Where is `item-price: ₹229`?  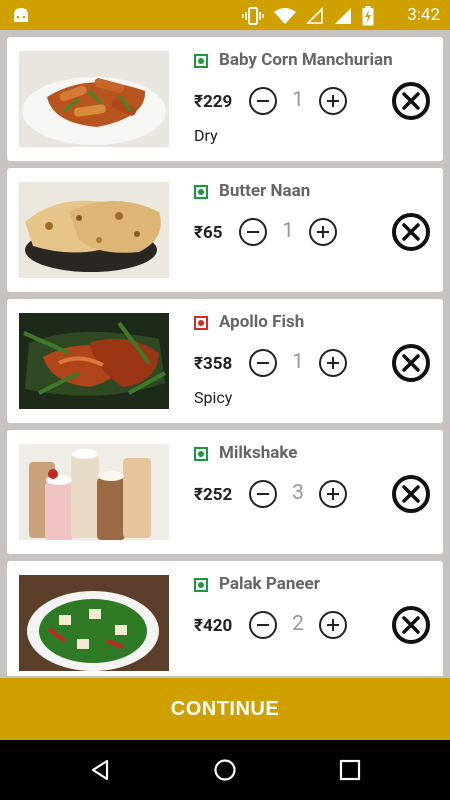 item-price: ₹229 is located at coordinates (213, 102).